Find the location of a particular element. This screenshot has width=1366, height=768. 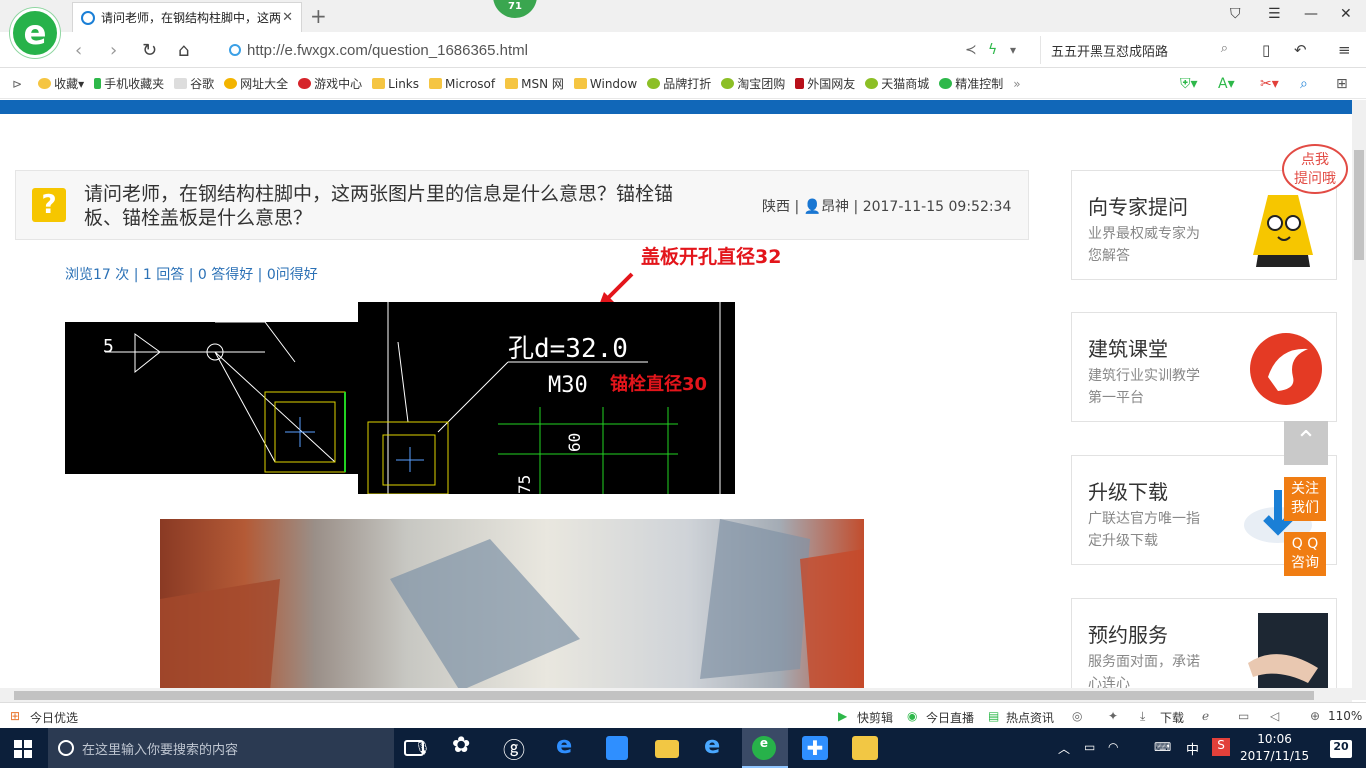

chevron-down-icon: ▾ is located at coordinates (1013, 50).